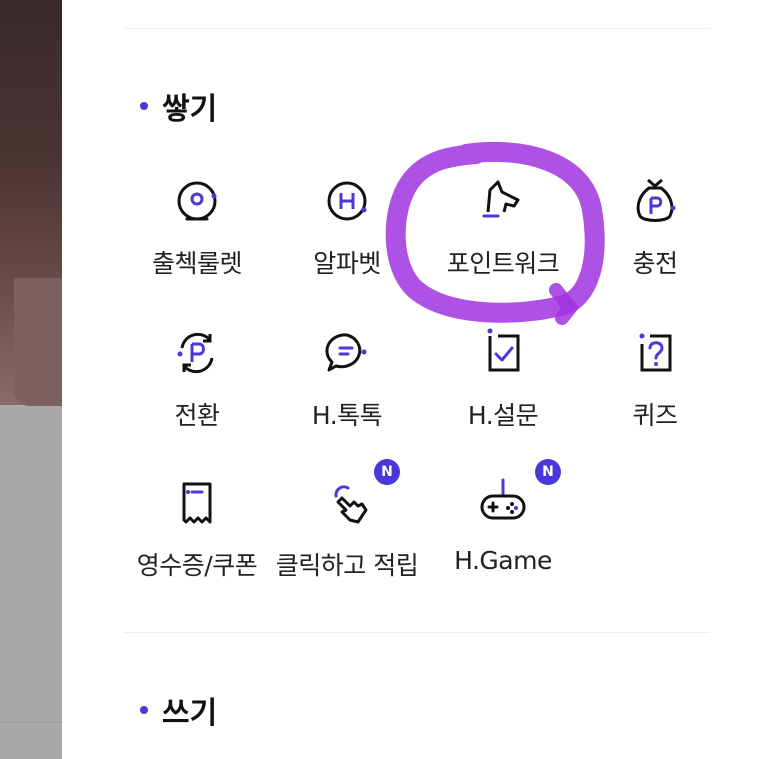 Image resolution: width=773 pixels, height=759 pixels. What do you see at coordinates (190, 713) in the screenshot?
I see `section-title-text: 쓰기` at bounding box center [190, 713].